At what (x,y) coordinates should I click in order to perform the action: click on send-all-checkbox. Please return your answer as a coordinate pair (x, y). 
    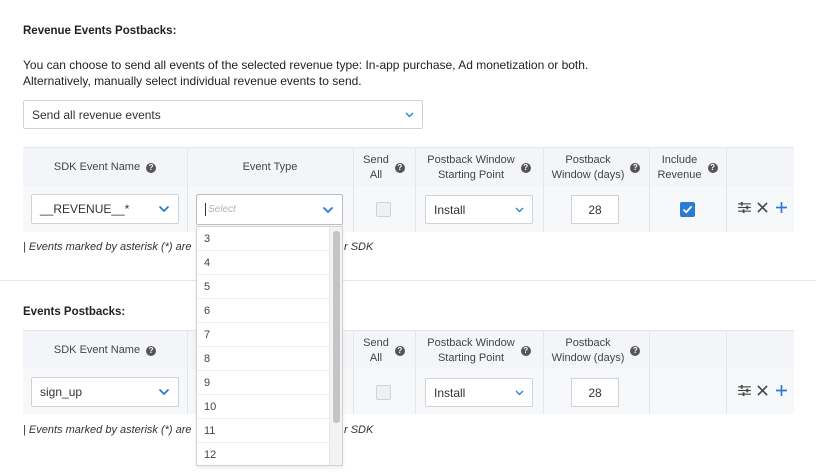
    Looking at the image, I should click on (383, 209).